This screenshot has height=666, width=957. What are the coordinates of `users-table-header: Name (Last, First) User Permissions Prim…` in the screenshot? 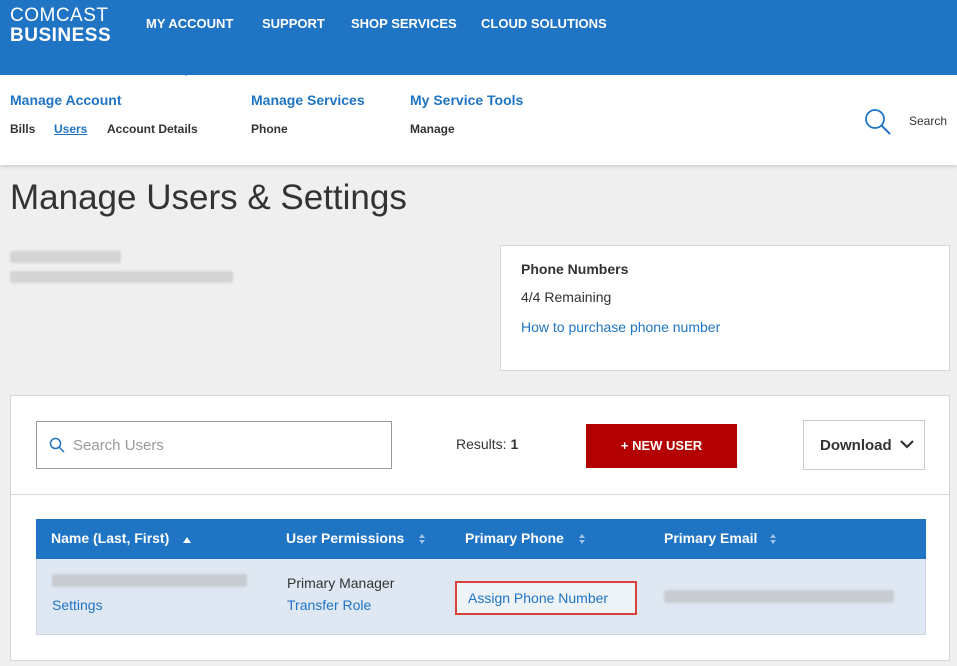 It's located at (481, 539).